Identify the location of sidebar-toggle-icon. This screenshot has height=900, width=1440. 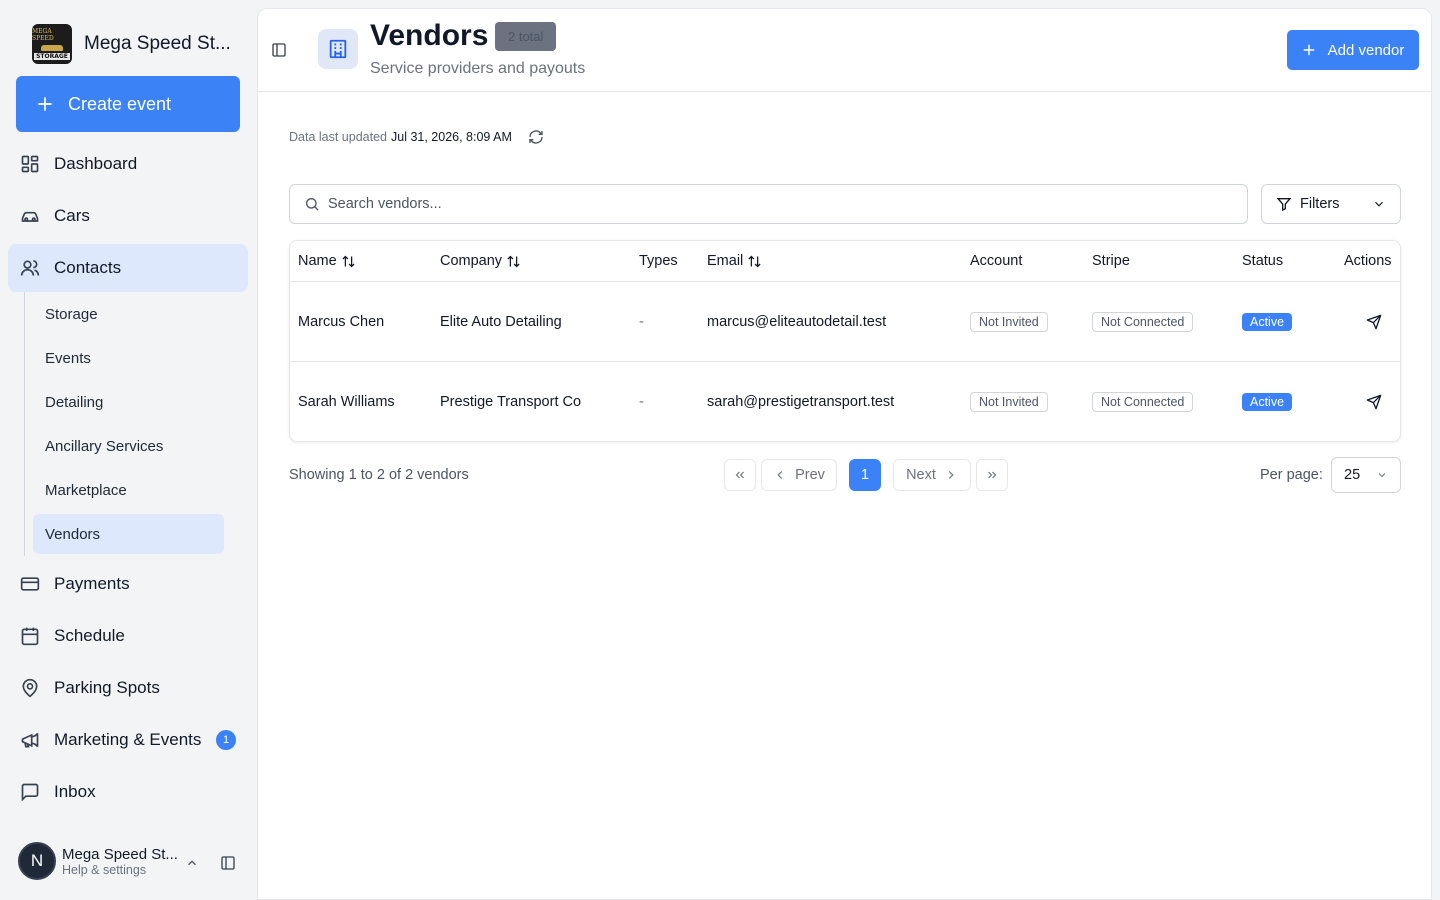
(228, 863).